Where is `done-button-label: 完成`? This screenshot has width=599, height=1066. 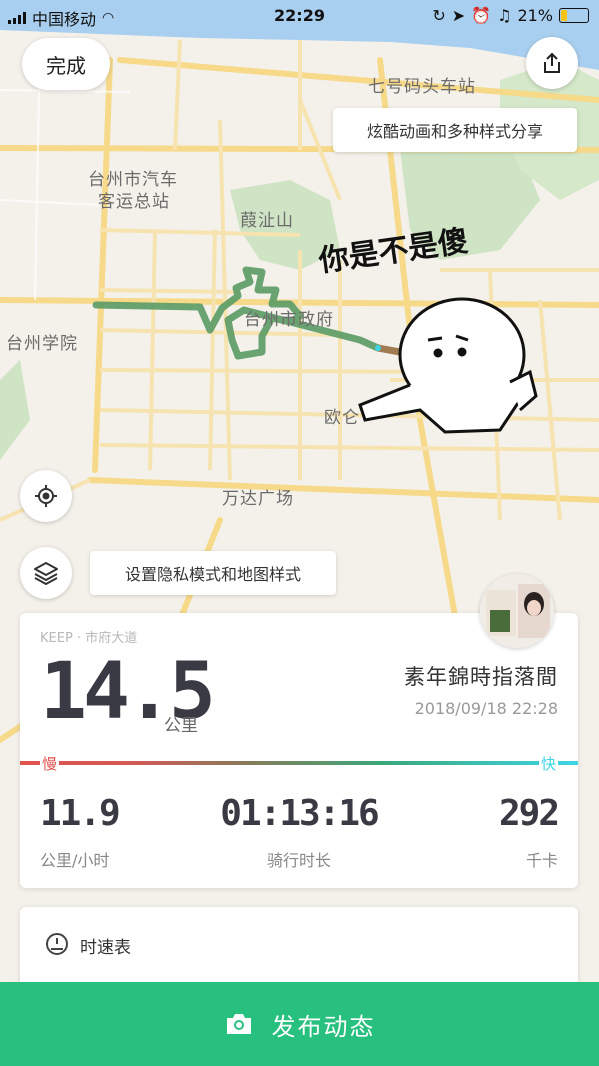
done-button-label: 完成 is located at coordinates (66, 65).